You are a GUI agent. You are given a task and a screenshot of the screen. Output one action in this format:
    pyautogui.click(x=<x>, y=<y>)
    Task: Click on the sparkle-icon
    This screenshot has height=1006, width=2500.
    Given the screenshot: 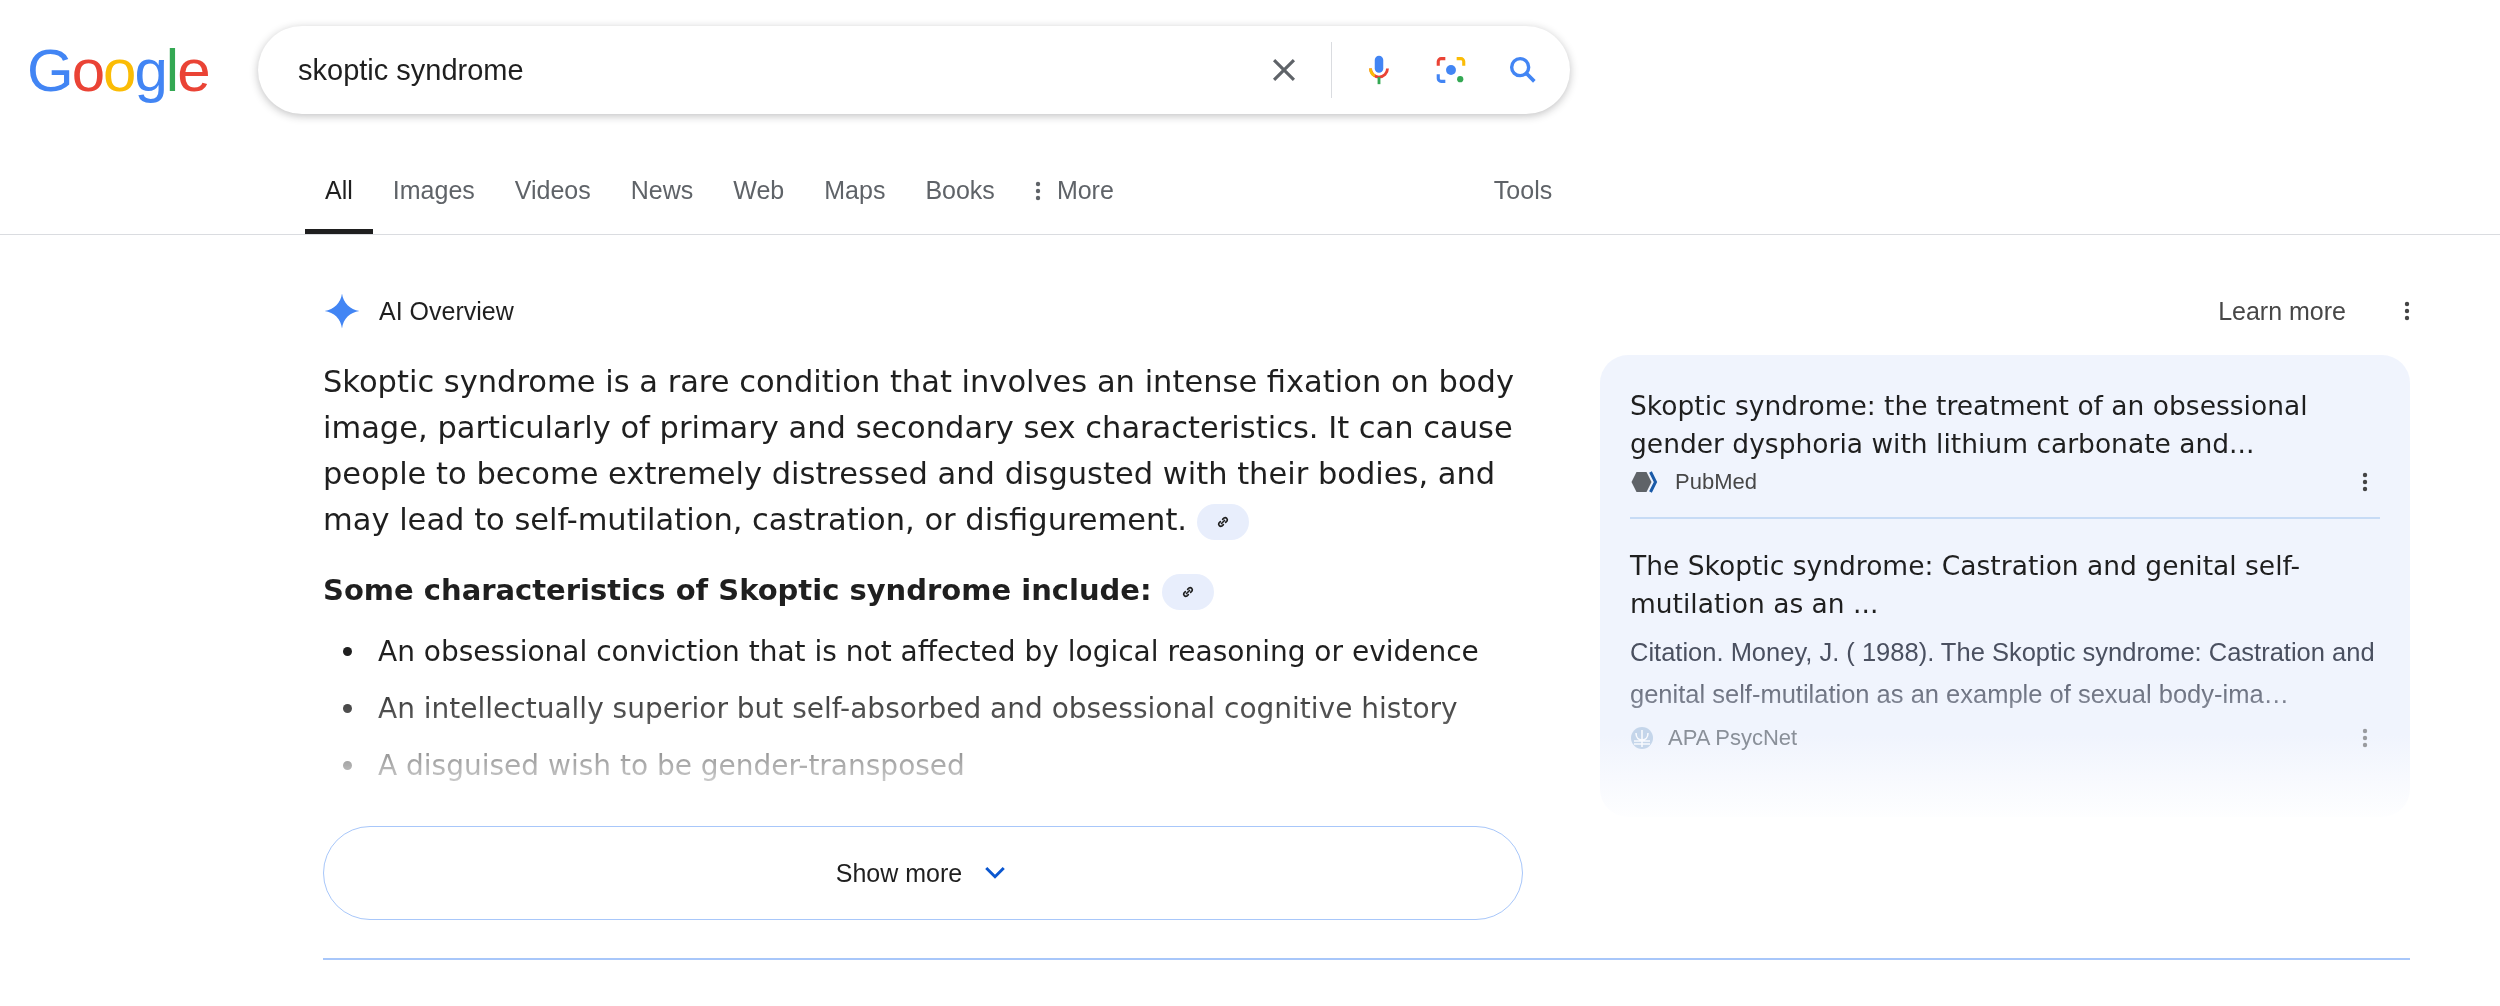 What is the action you would take?
    pyautogui.click(x=342, y=311)
    